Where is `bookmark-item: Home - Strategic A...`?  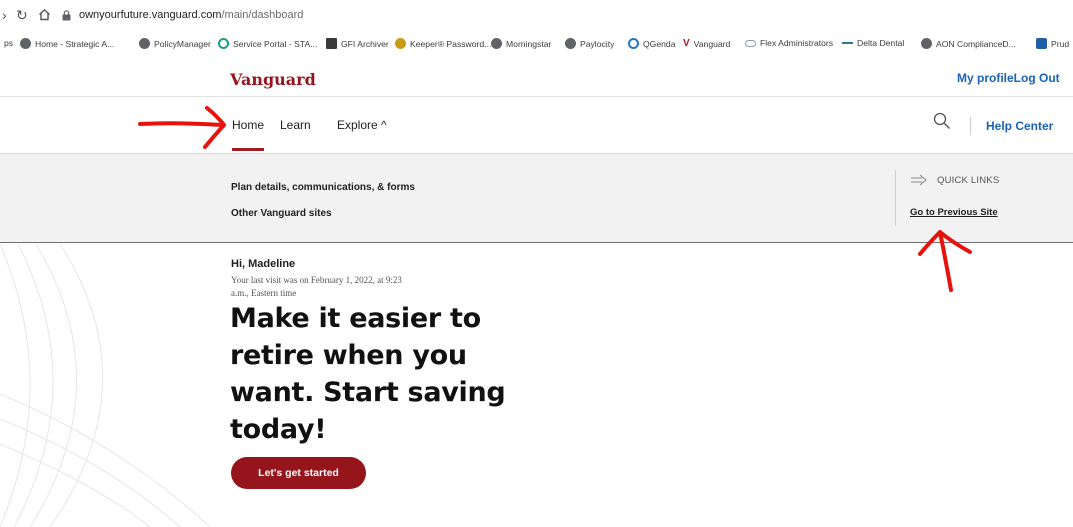
bookmark-item: Home - Strategic A... is located at coordinates (67, 43).